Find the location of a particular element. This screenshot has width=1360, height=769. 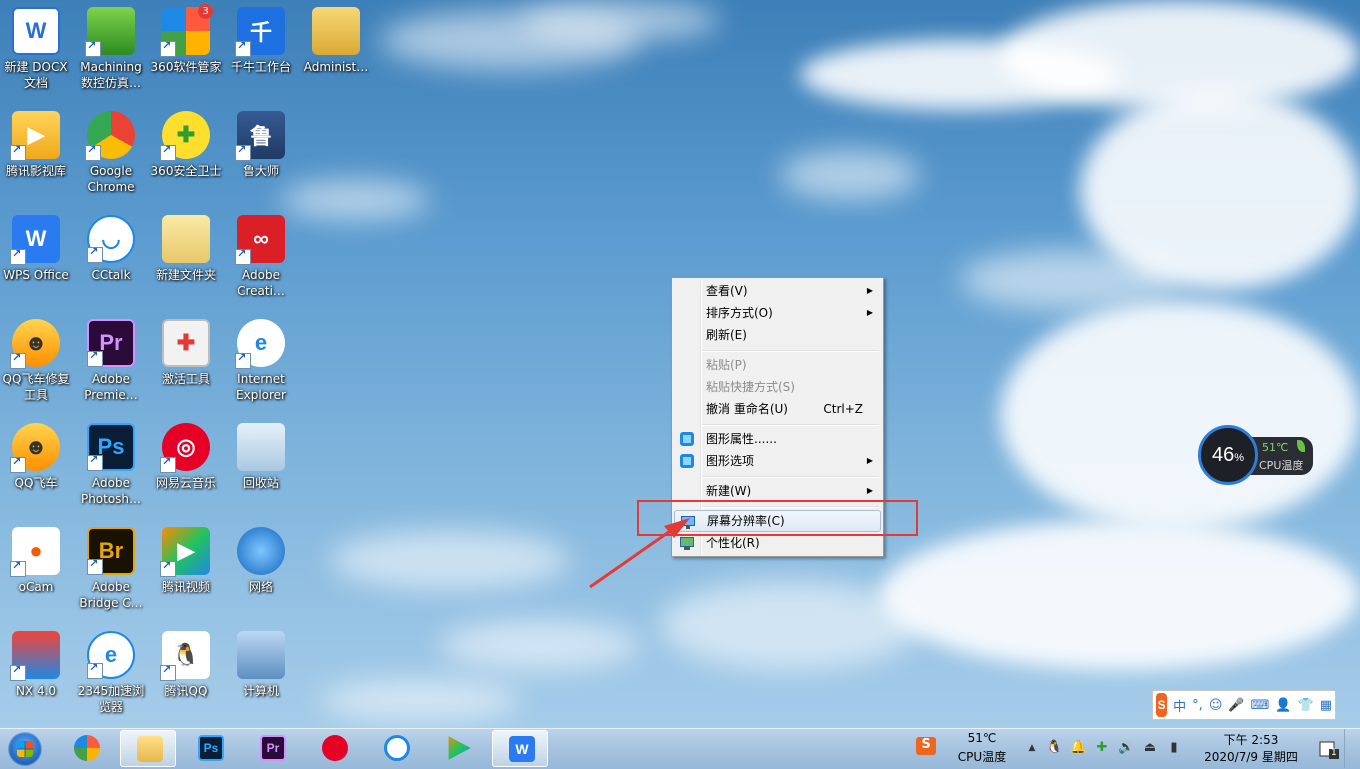

taskbar-cctalk is located at coordinates (396, 748).